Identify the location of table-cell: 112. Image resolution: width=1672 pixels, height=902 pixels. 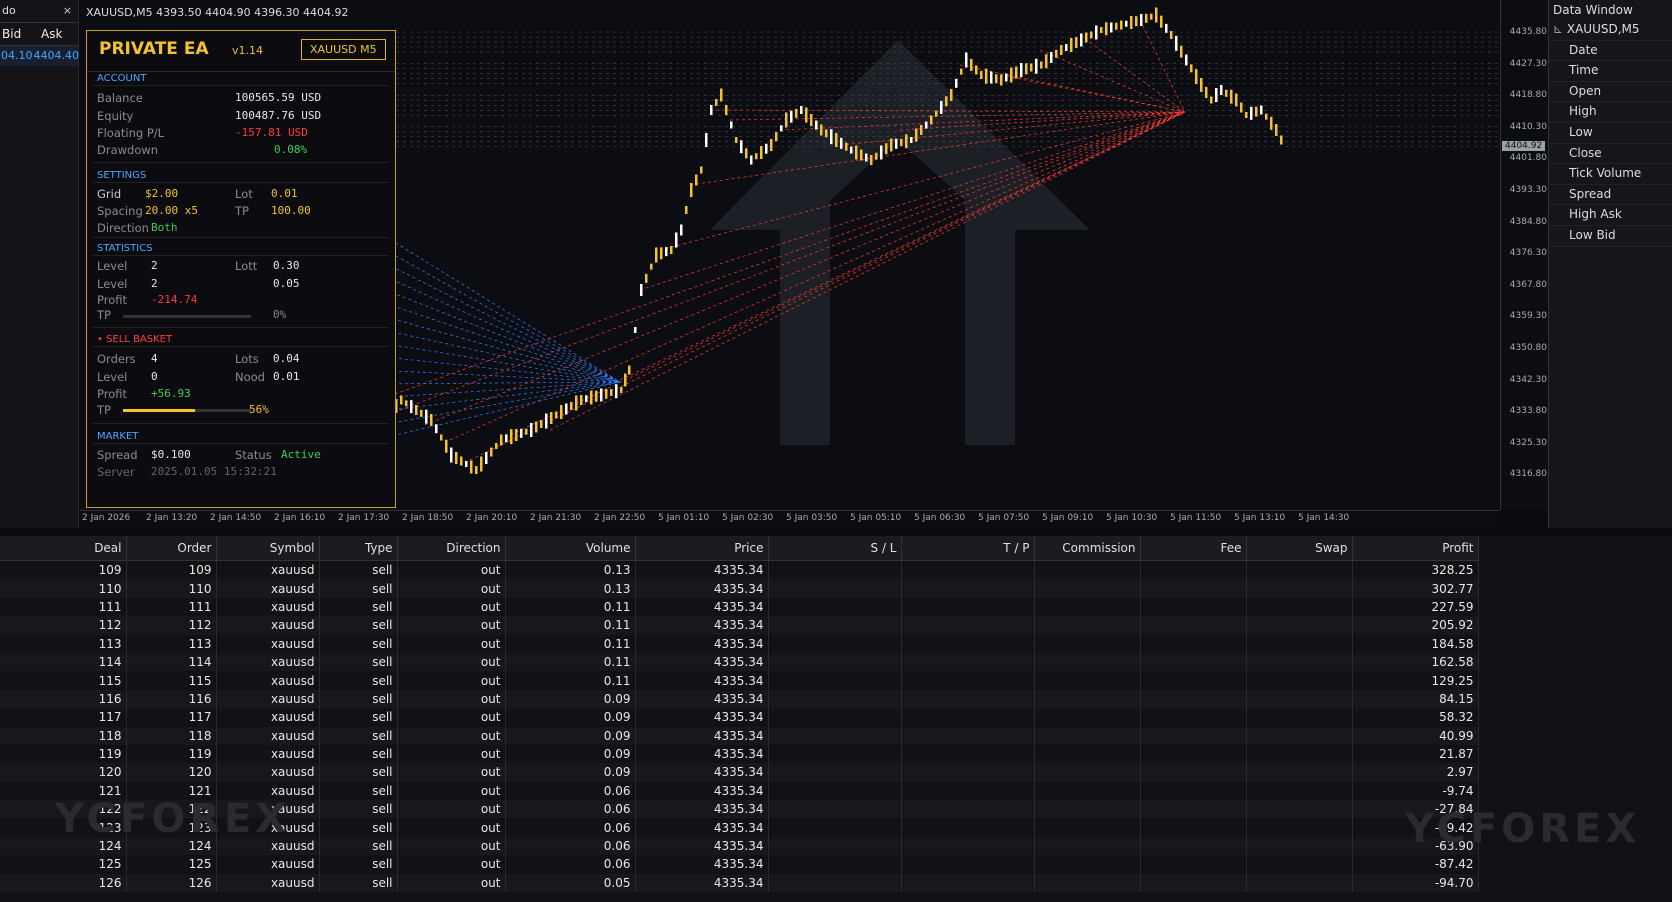
(63, 625).